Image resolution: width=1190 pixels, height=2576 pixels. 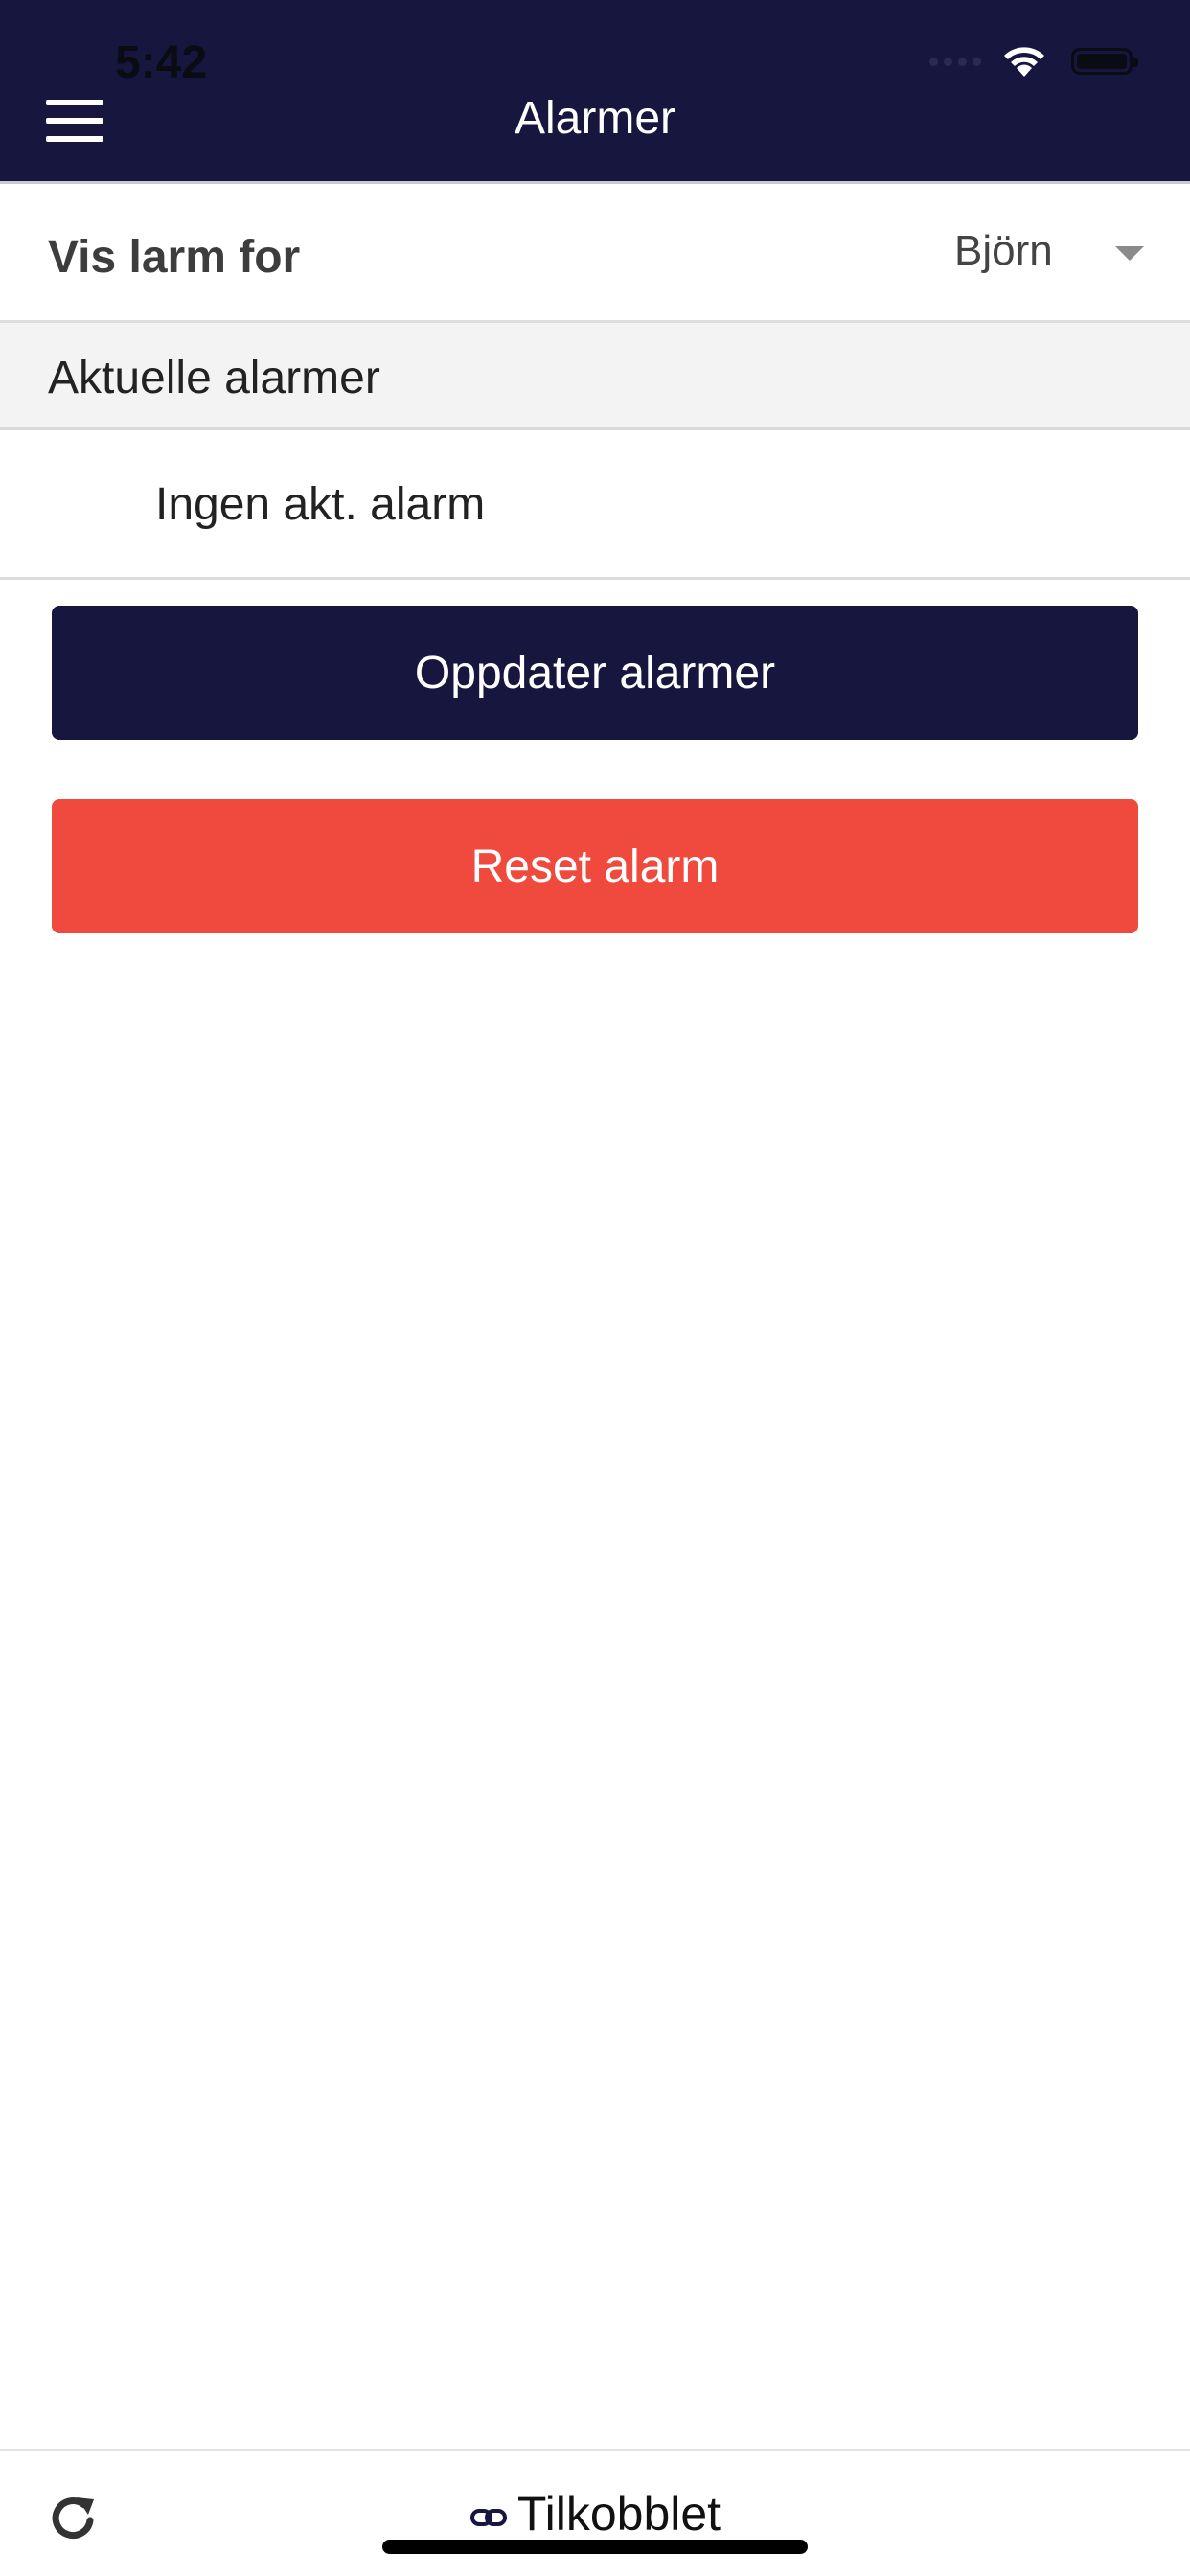 I want to click on link-icon, so click(x=488, y=2517).